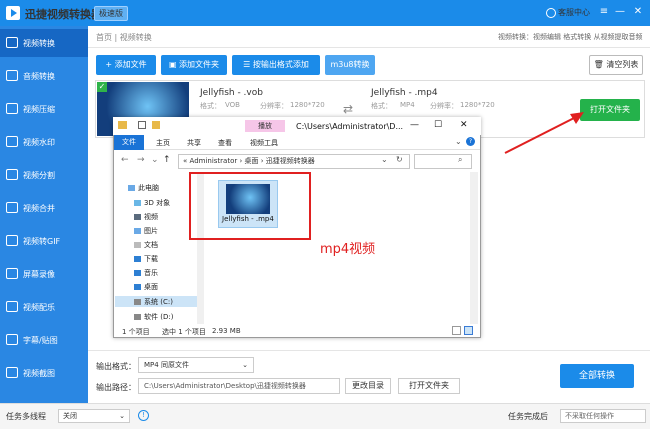  What do you see at coordinates (458, 141) in the screenshot?
I see `expand-ribbon-icon: ⌄` at bounding box center [458, 141].